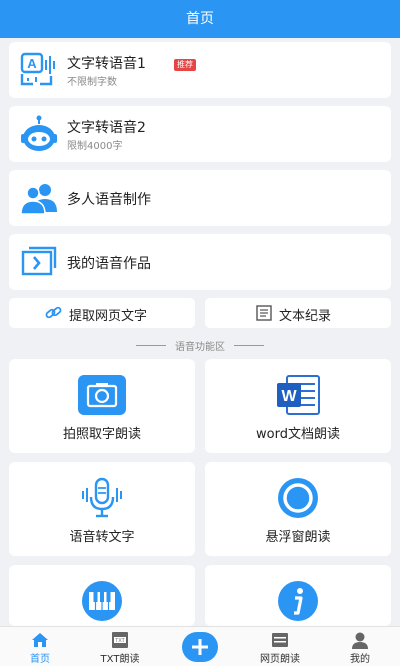 The height and width of the screenshot is (666, 400). What do you see at coordinates (200, 262) in the screenshot?
I see `my-works-card: 我的语音作品` at bounding box center [200, 262].